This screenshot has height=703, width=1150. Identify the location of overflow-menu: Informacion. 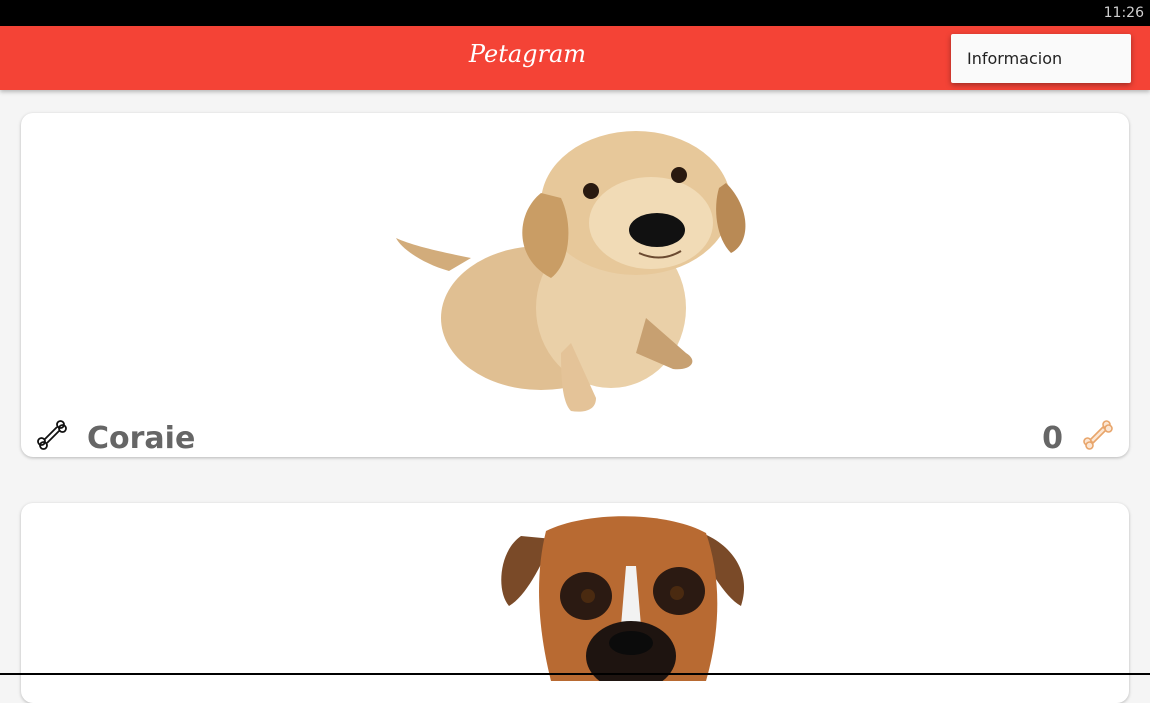
(1041, 58).